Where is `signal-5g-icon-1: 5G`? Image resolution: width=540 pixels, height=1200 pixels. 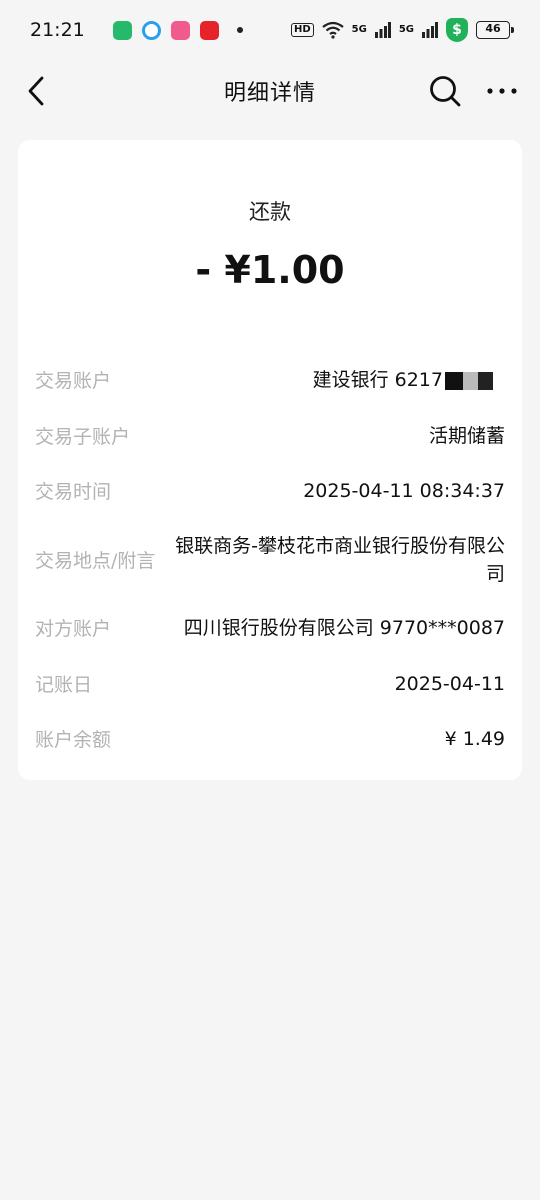
signal-5g-icon-1: 5G is located at coordinates (359, 29).